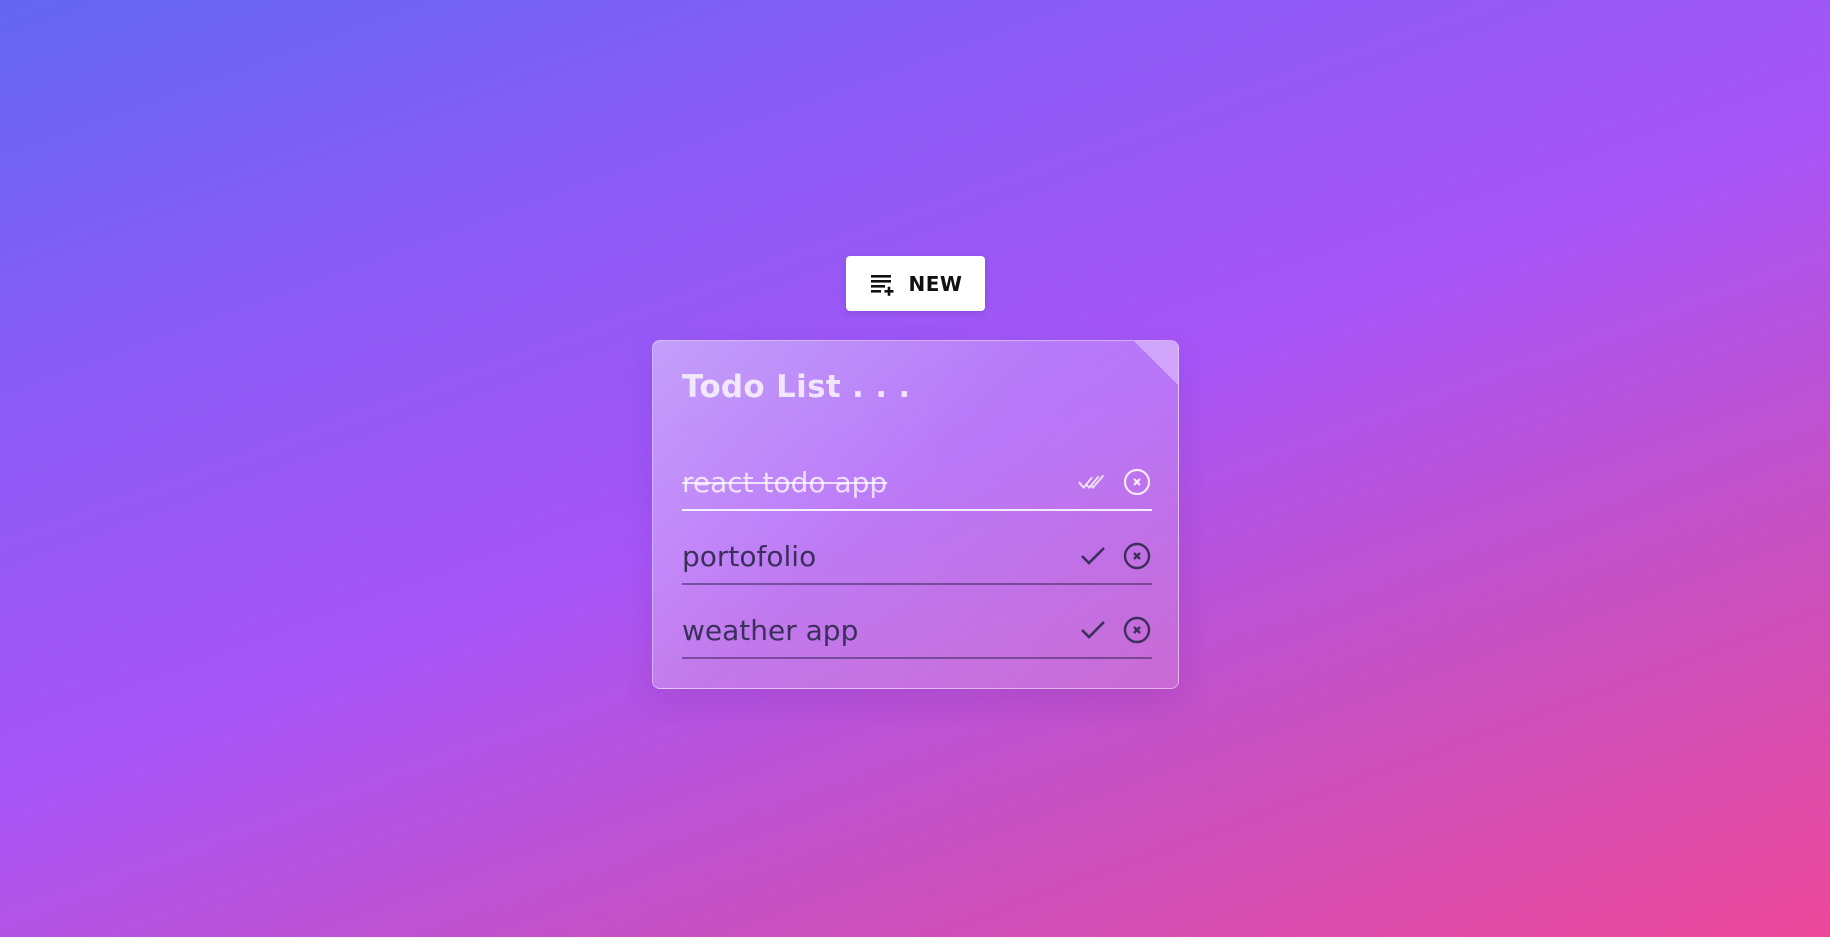 This screenshot has height=937, width=1830. I want to click on todo-item: react todo app, so click(917, 485).